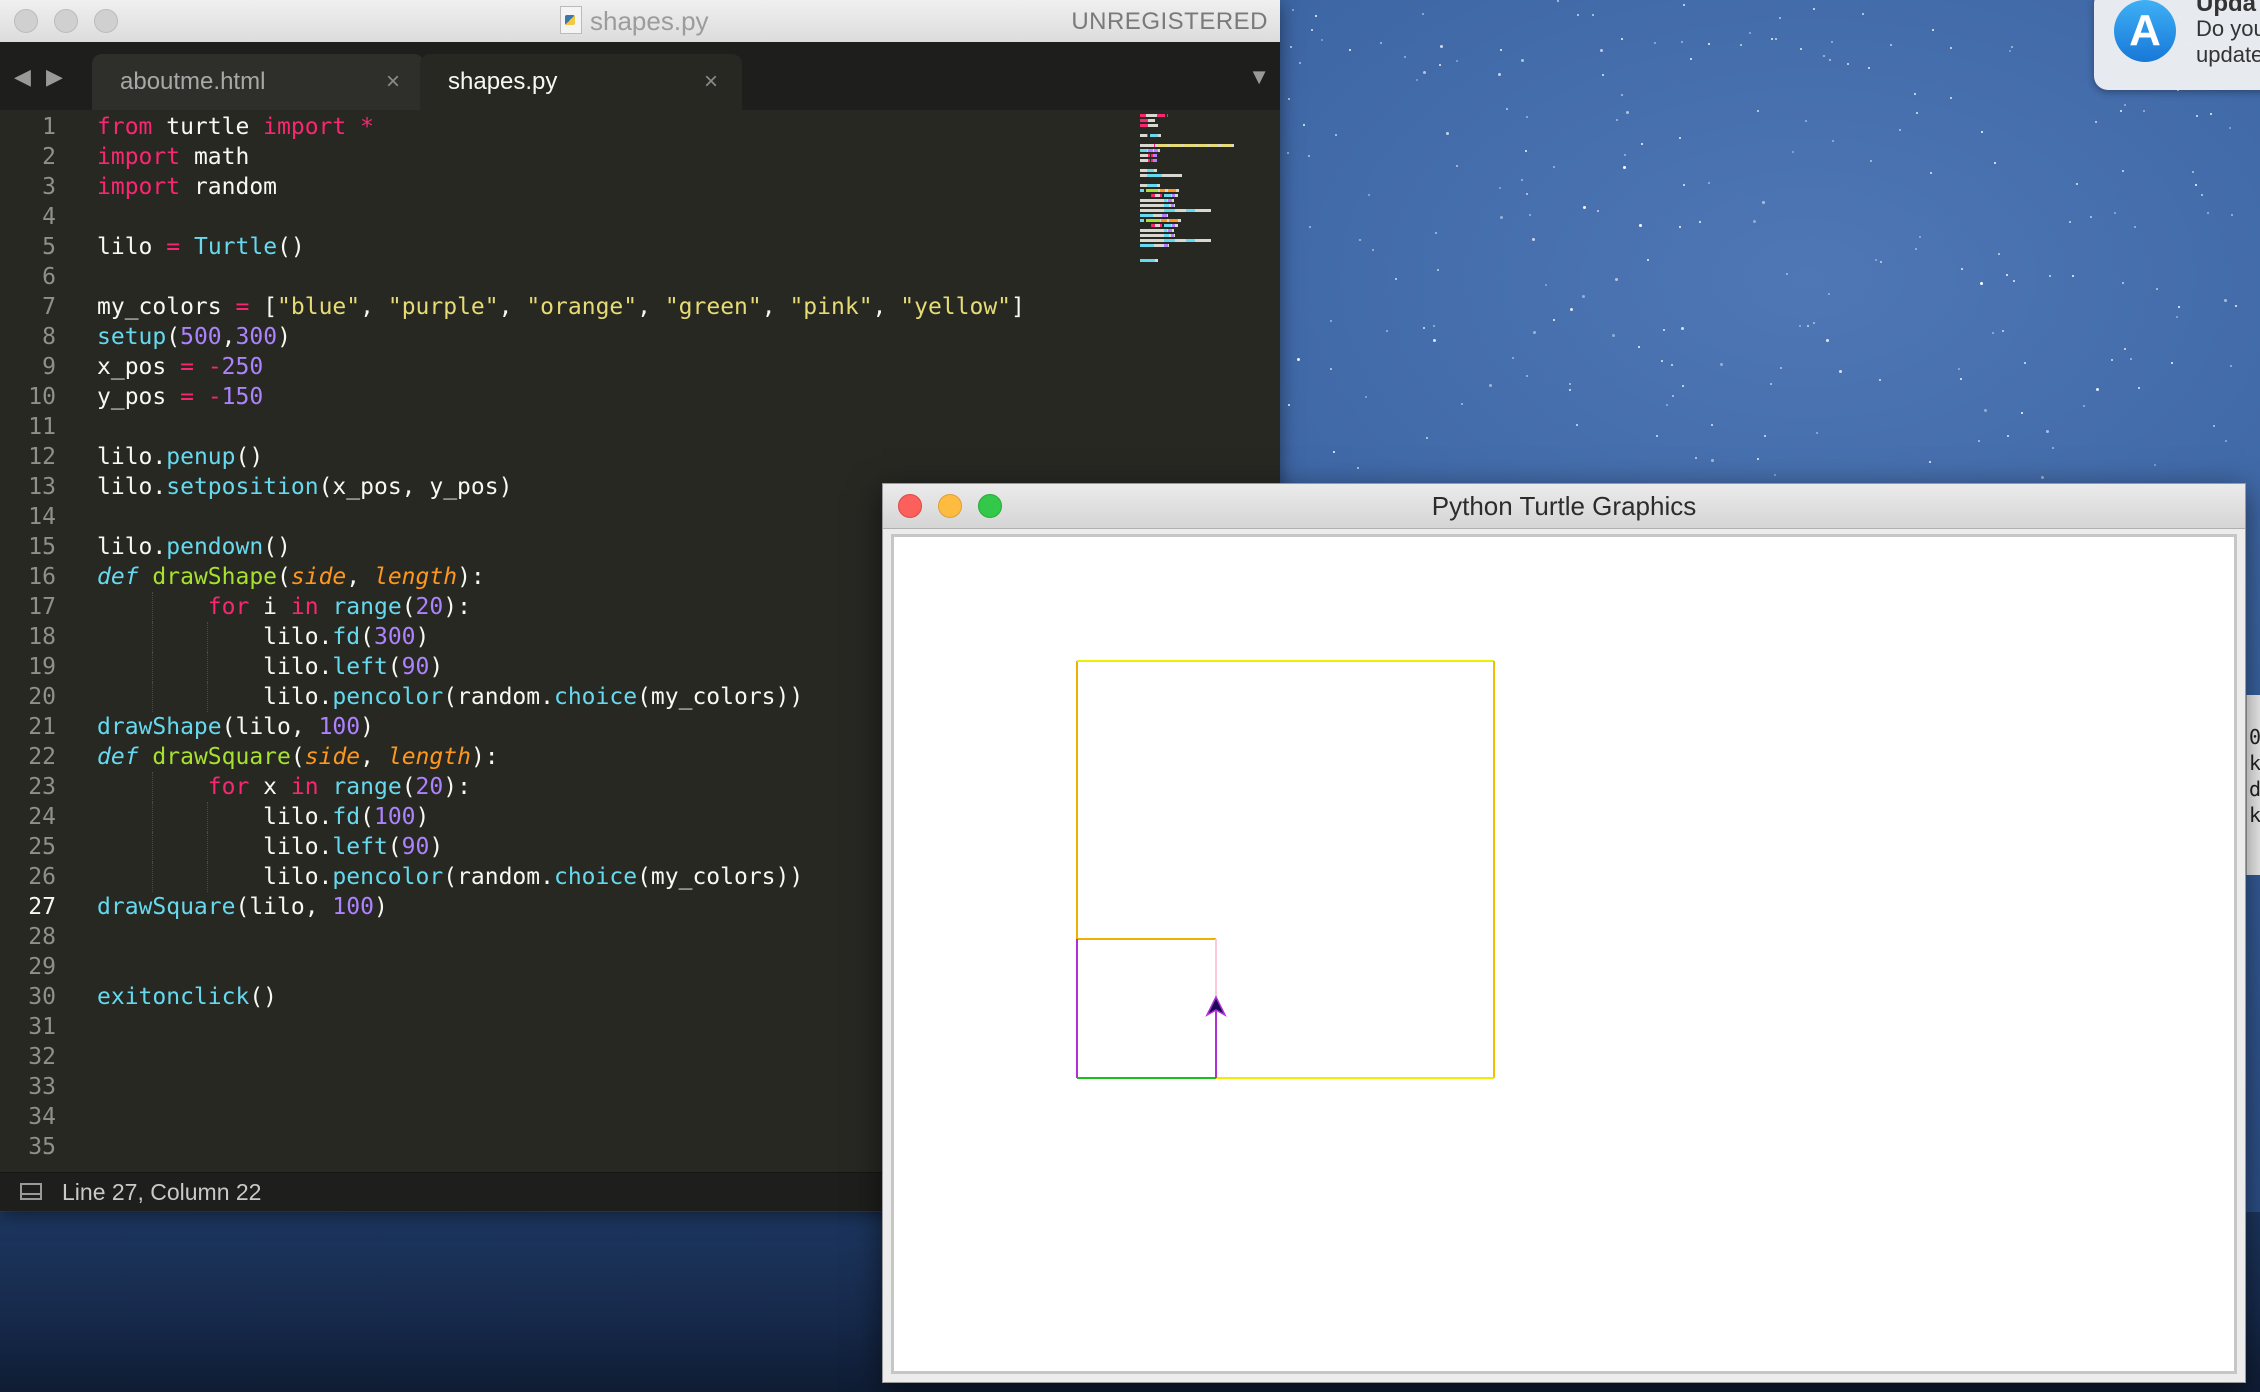  Describe the element at coordinates (54, 77) in the screenshot. I see `nav-forward-button: ▶` at that location.